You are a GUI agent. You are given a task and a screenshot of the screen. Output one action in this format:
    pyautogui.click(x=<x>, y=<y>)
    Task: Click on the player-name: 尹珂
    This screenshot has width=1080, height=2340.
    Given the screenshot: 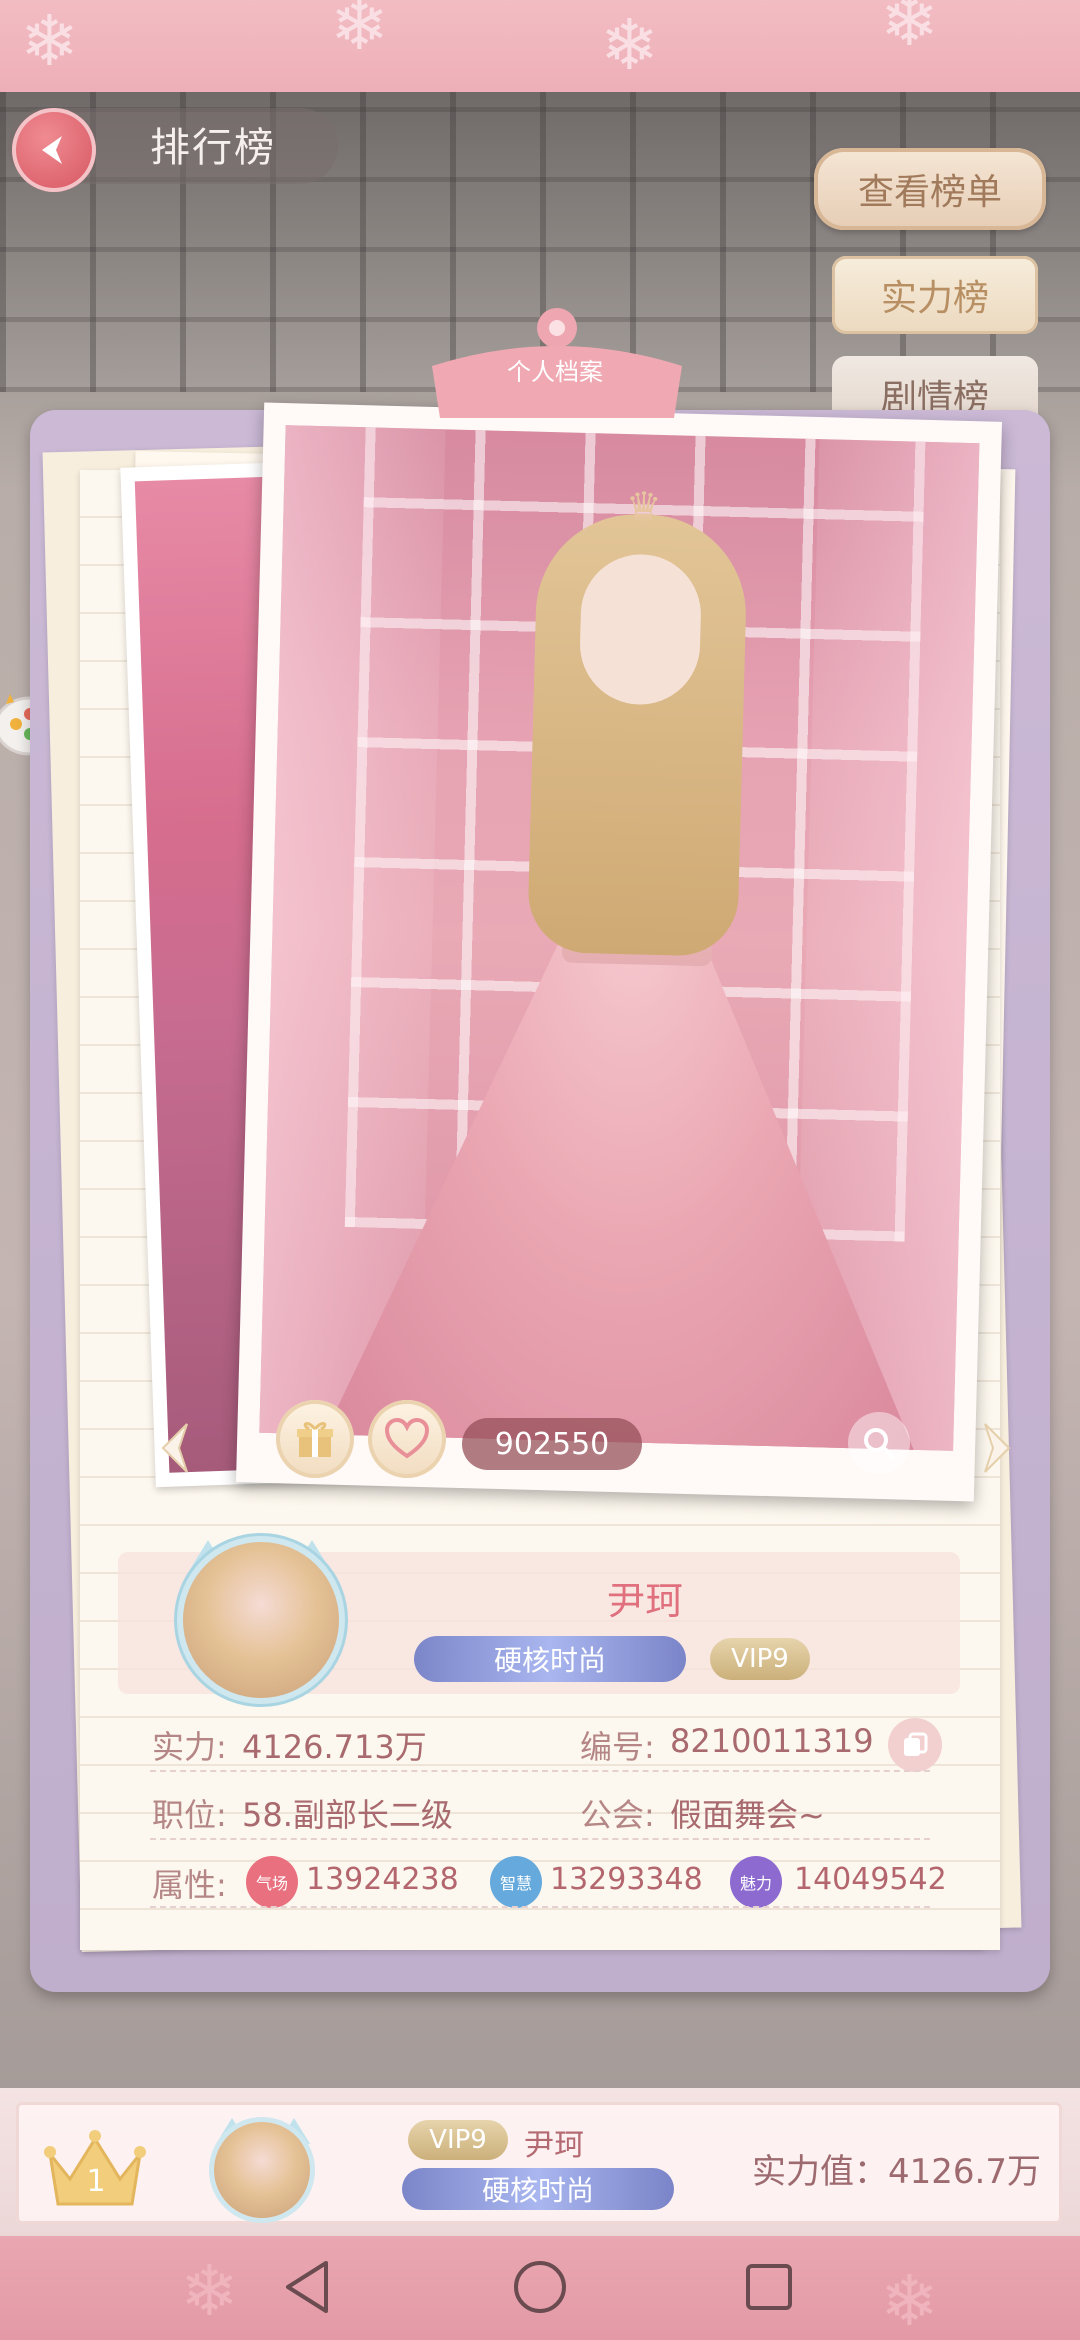 What is the action you would take?
    pyautogui.click(x=644, y=1601)
    